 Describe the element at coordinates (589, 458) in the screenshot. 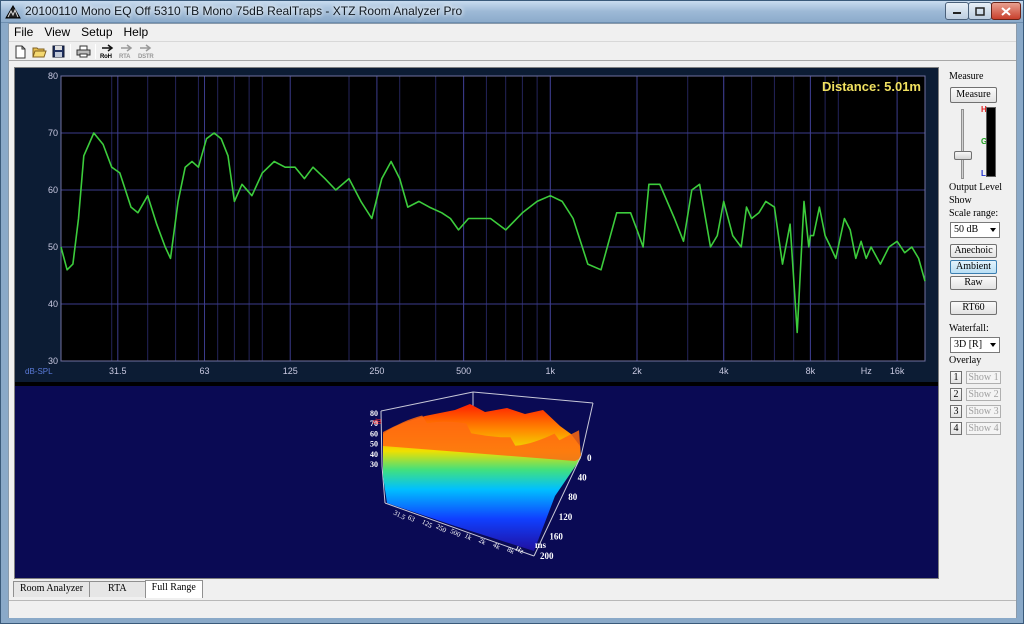

I see `waterfall-time-tick: 0` at that location.